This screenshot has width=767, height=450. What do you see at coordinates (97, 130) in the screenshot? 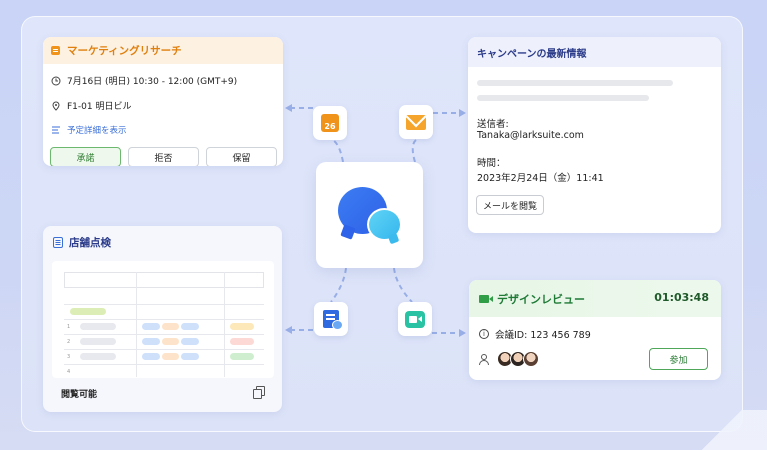
I see `view-details-link: 予定詳細を表示` at bounding box center [97, 130].